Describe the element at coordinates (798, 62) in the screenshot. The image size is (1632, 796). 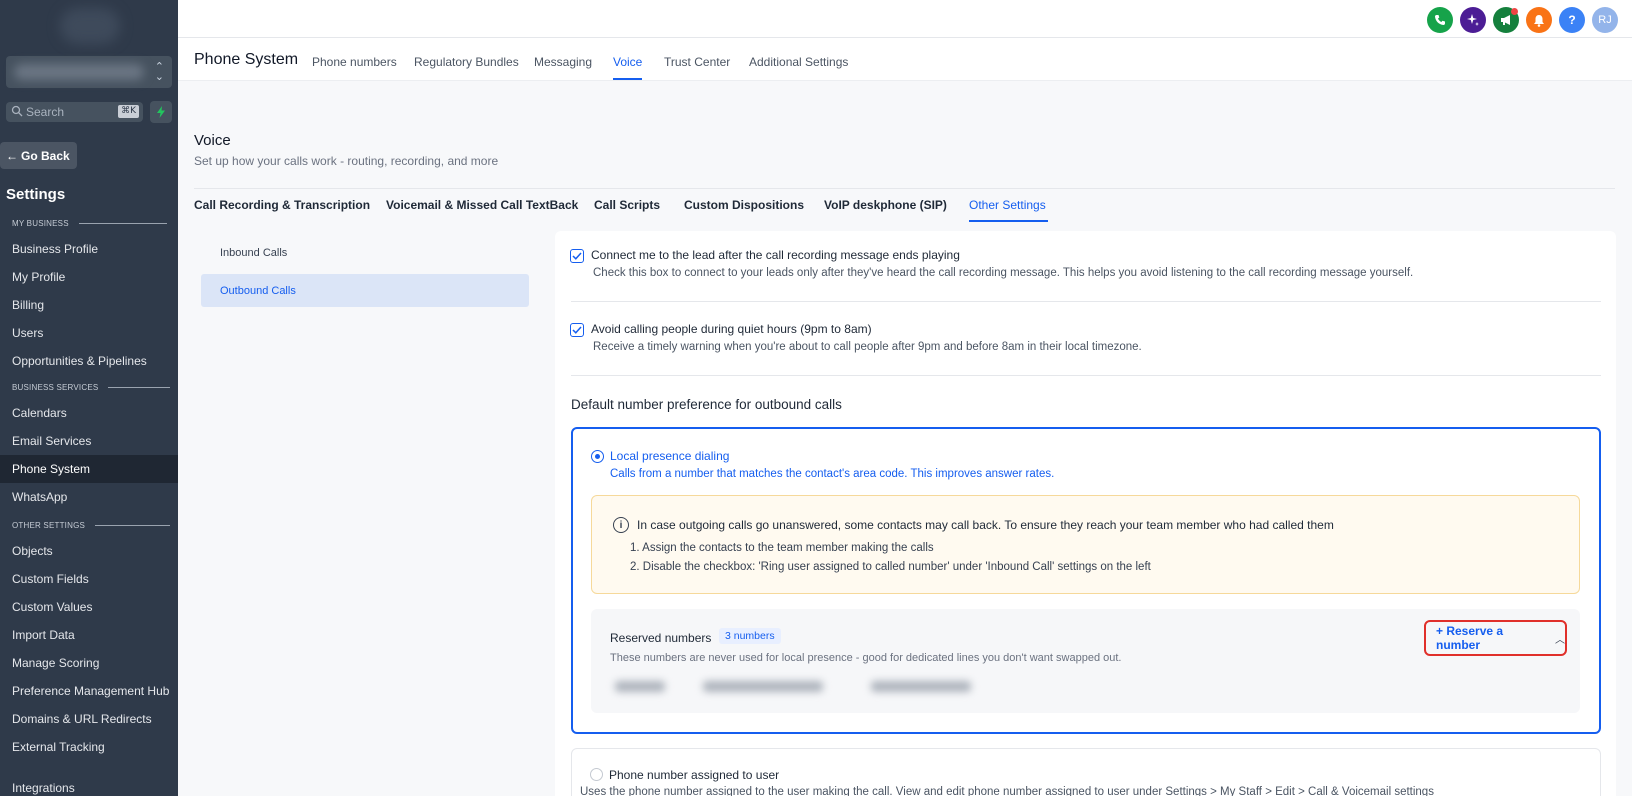
I see `tab-additional-settings: Additional Settings` at that location.